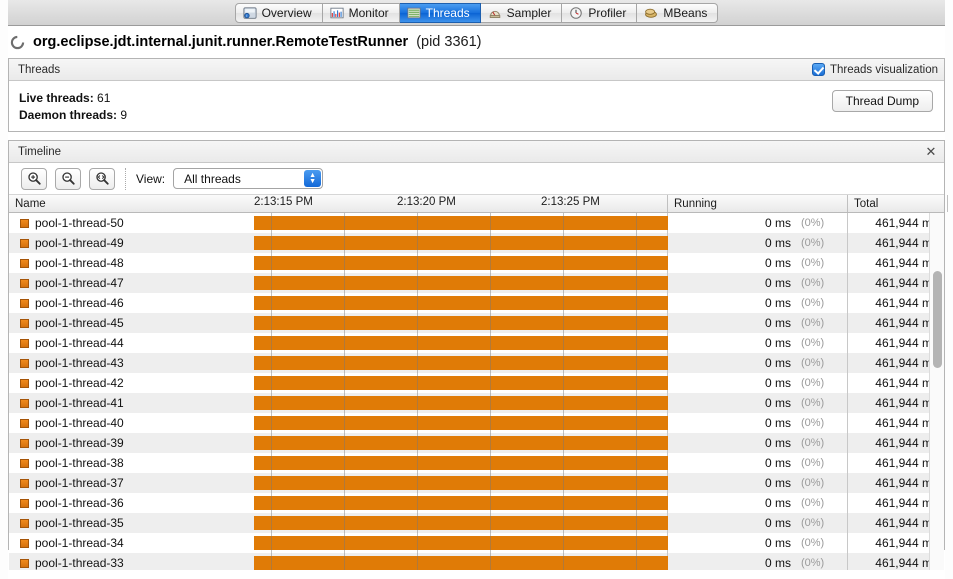 This screenshot has width=953, height=579. What do you see at coordinates (570, 202) in the screenshot?
I see `time-tick-label: 2:13:25 PM` at bounding box center [570, 202].